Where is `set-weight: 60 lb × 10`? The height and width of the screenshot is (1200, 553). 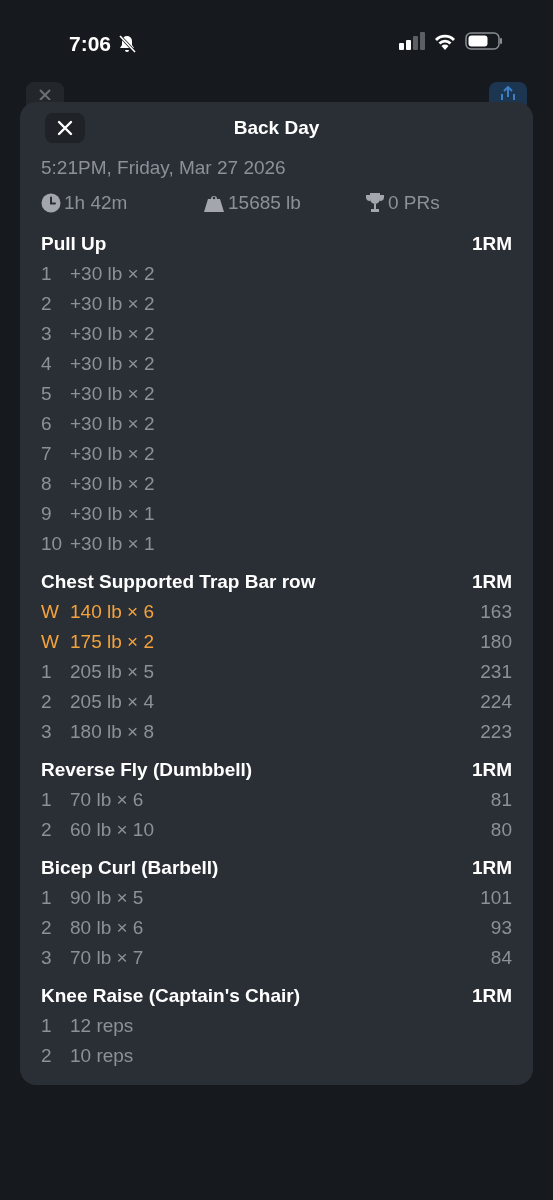
set-weight: 60 lb × 10 is located at coordinates (112, 829).